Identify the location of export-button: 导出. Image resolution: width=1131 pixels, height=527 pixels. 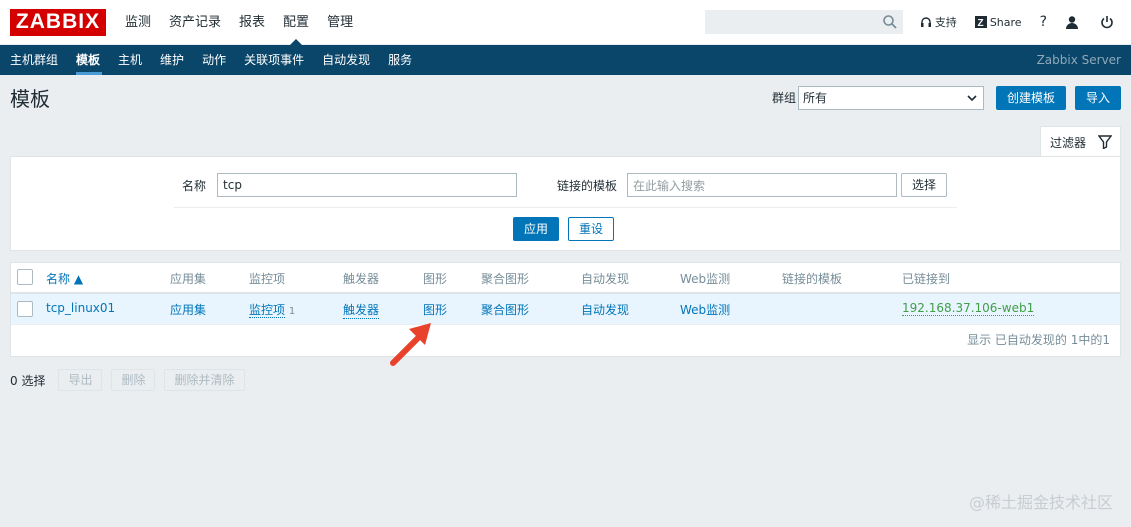
(80, 380).